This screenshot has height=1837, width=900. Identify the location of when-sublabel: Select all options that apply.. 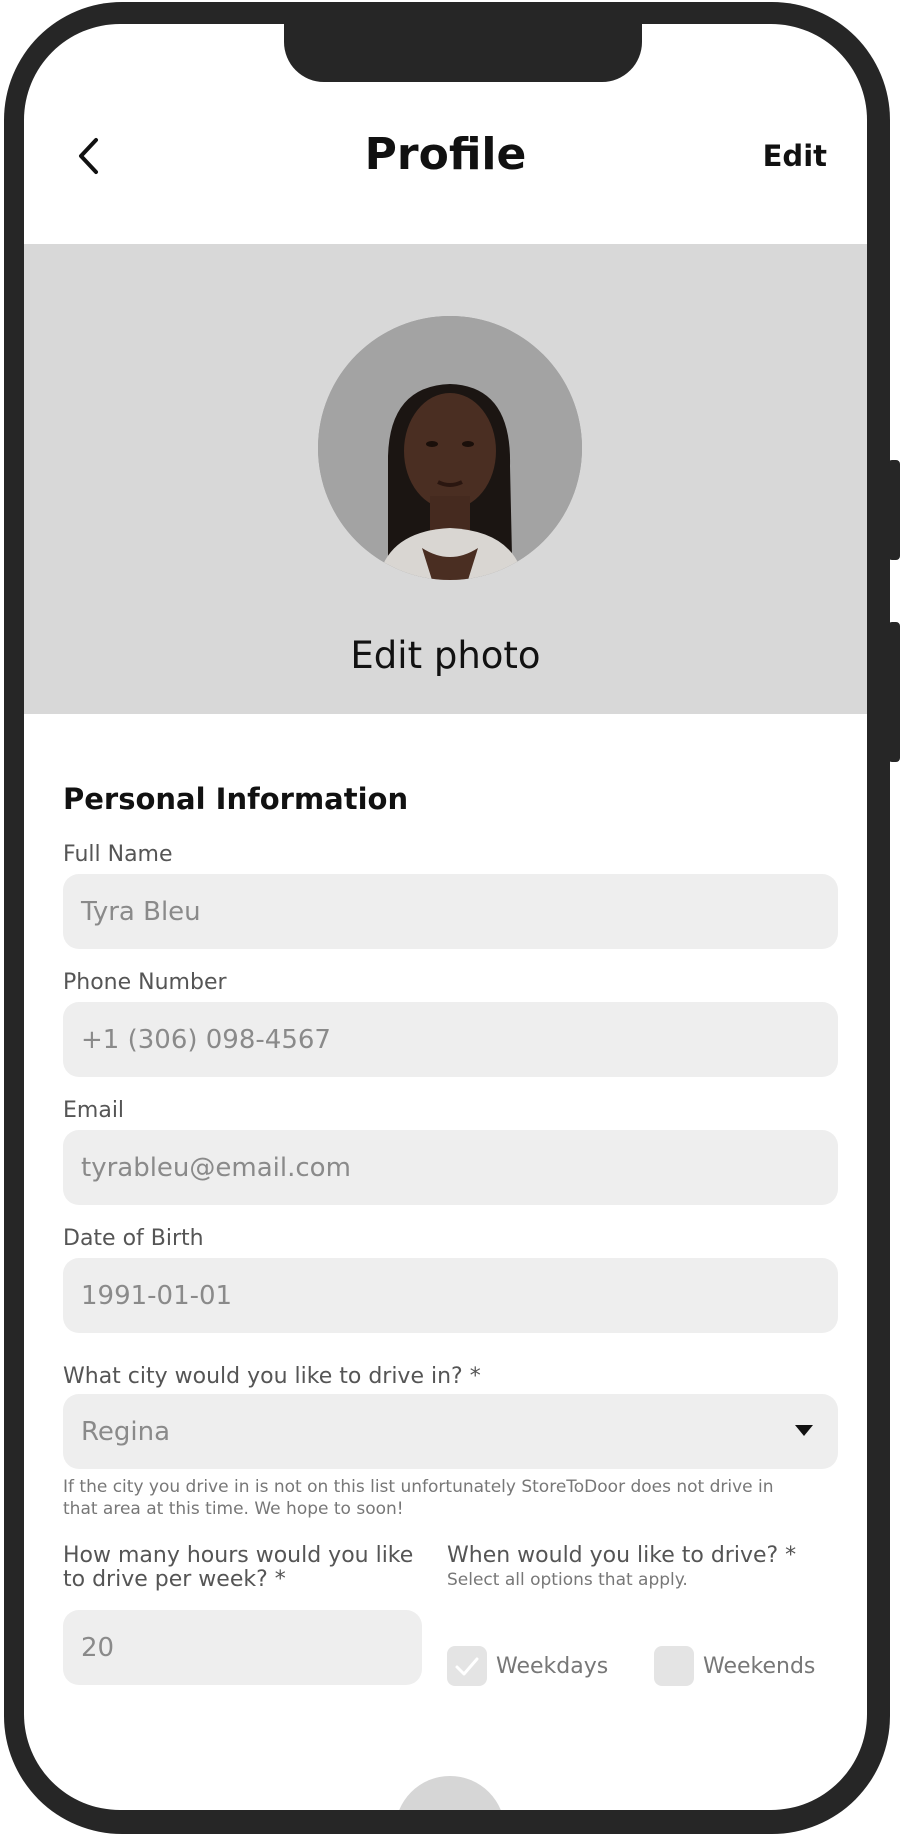
(567, 1580).